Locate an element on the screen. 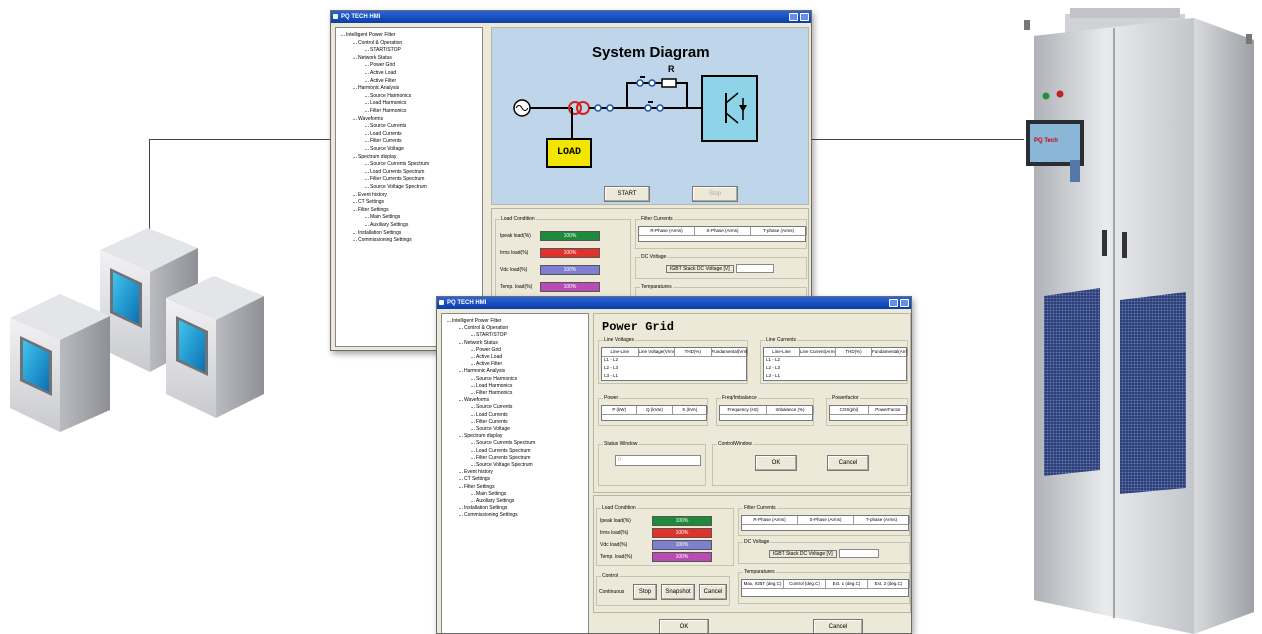  column-header: THD(%) is located at coordinates (693, 352).